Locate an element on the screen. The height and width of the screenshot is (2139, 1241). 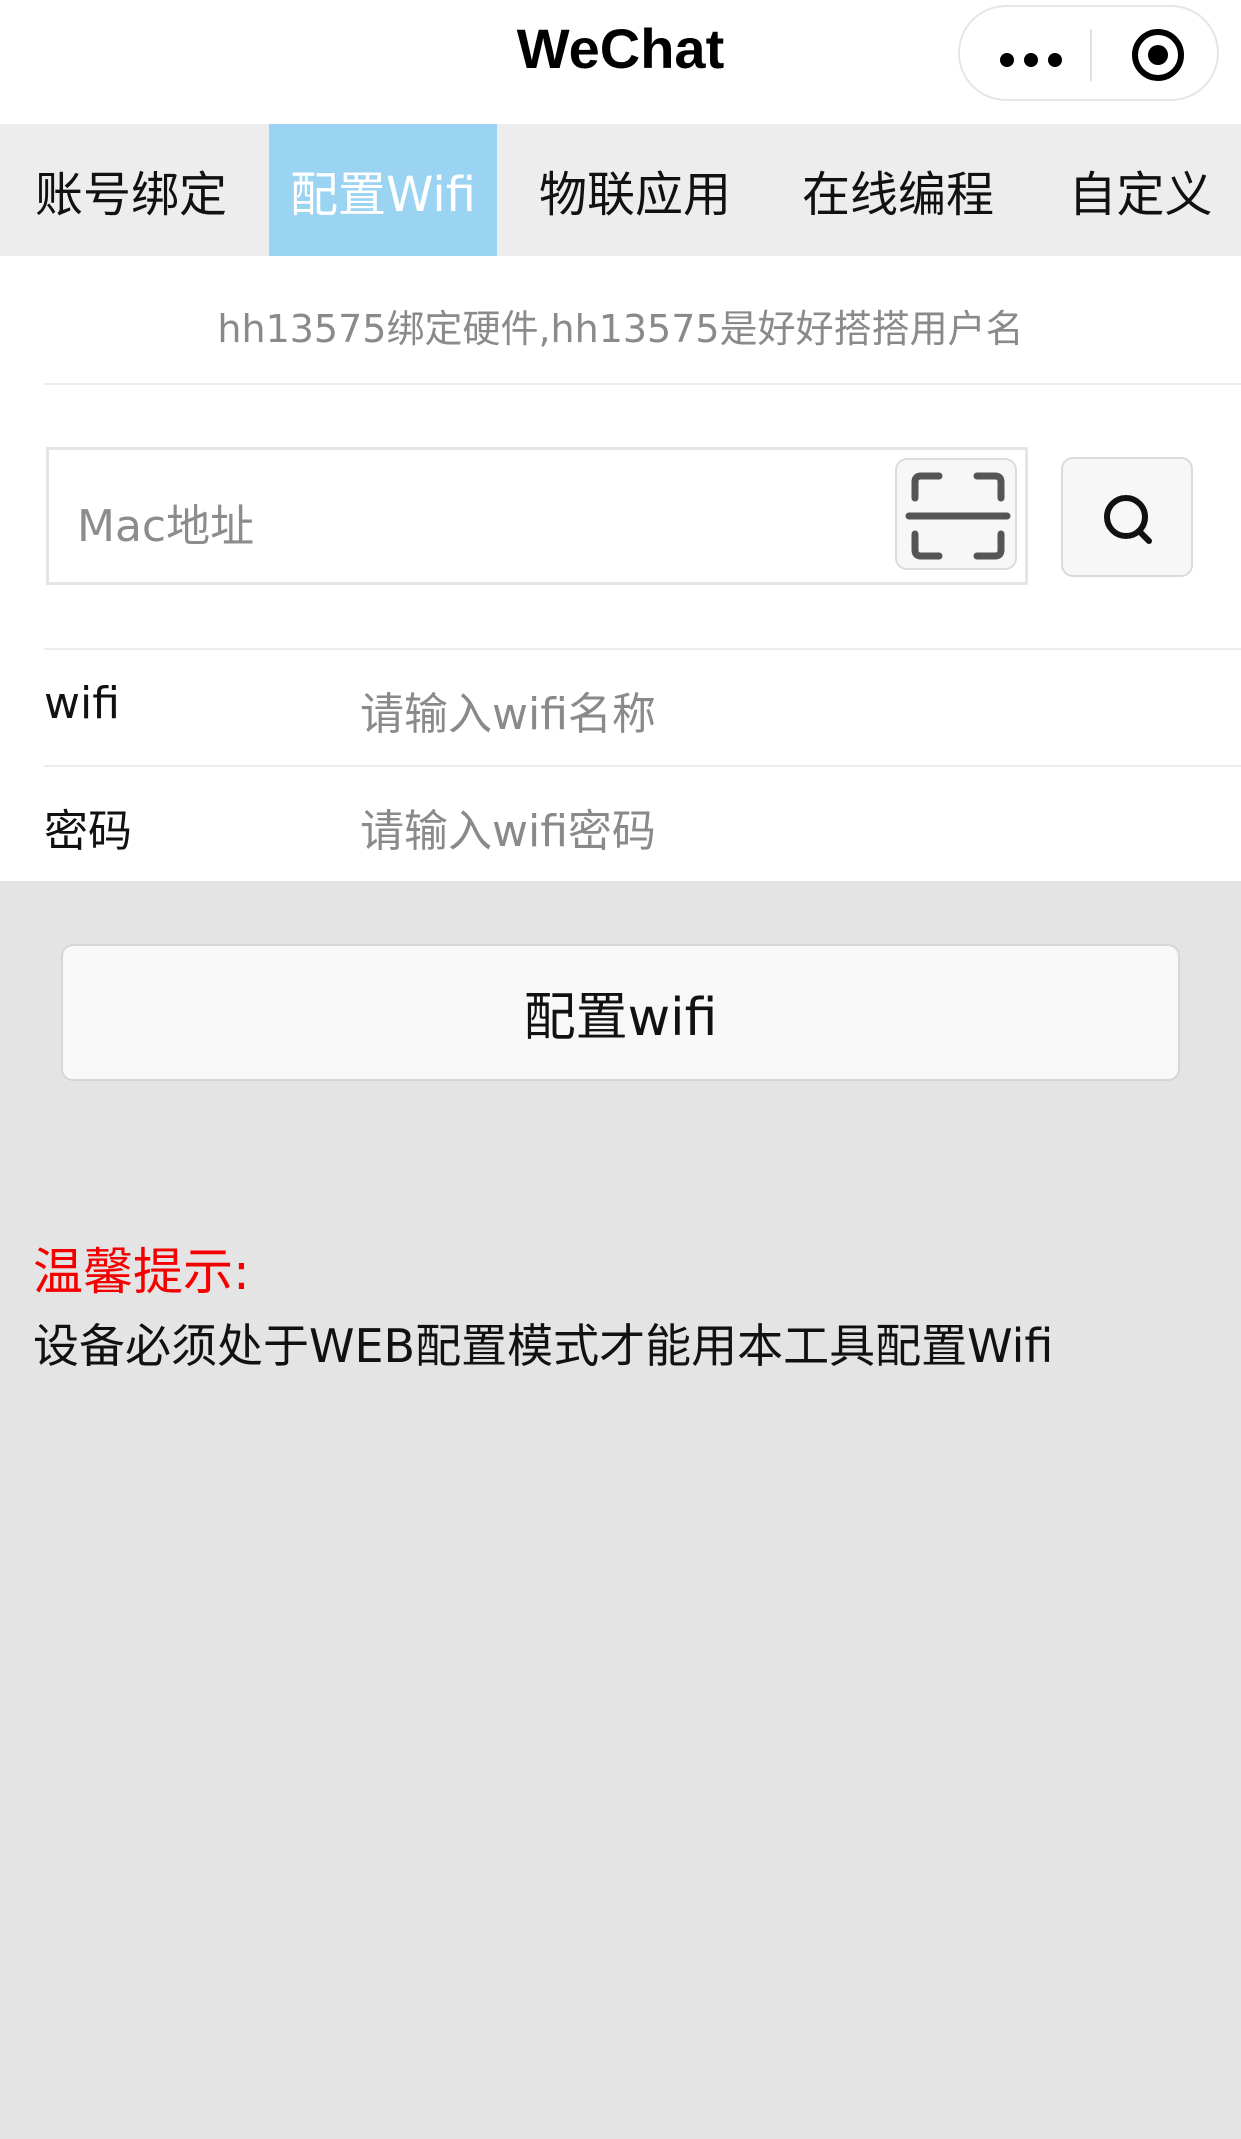
capsule-divider is located at coordinates (1091, 55).